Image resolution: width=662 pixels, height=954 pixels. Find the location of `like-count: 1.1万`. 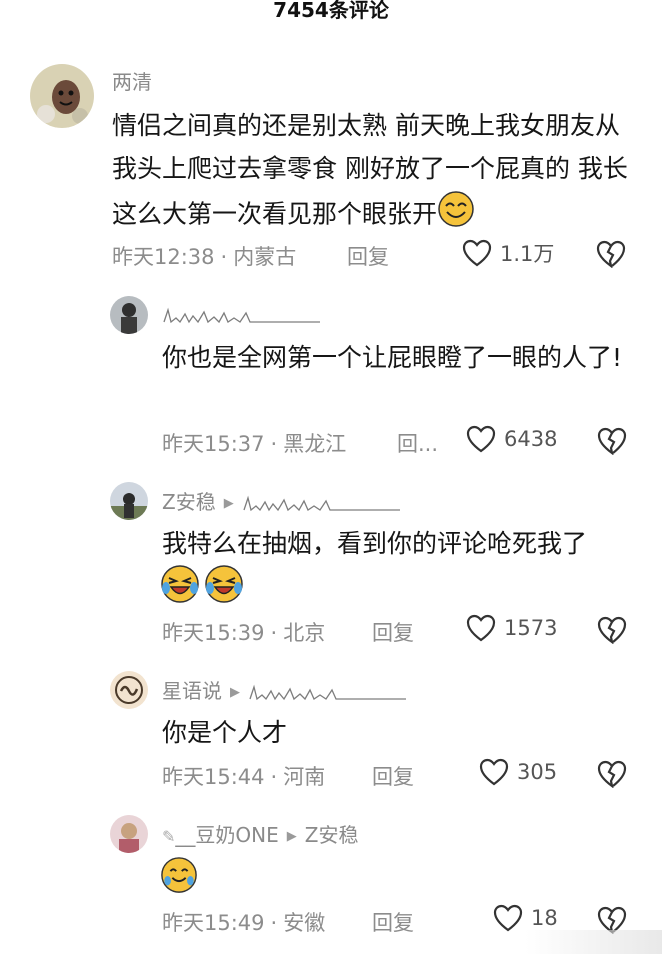

like-count: 1.1万 is located at coordinates (527, 254).